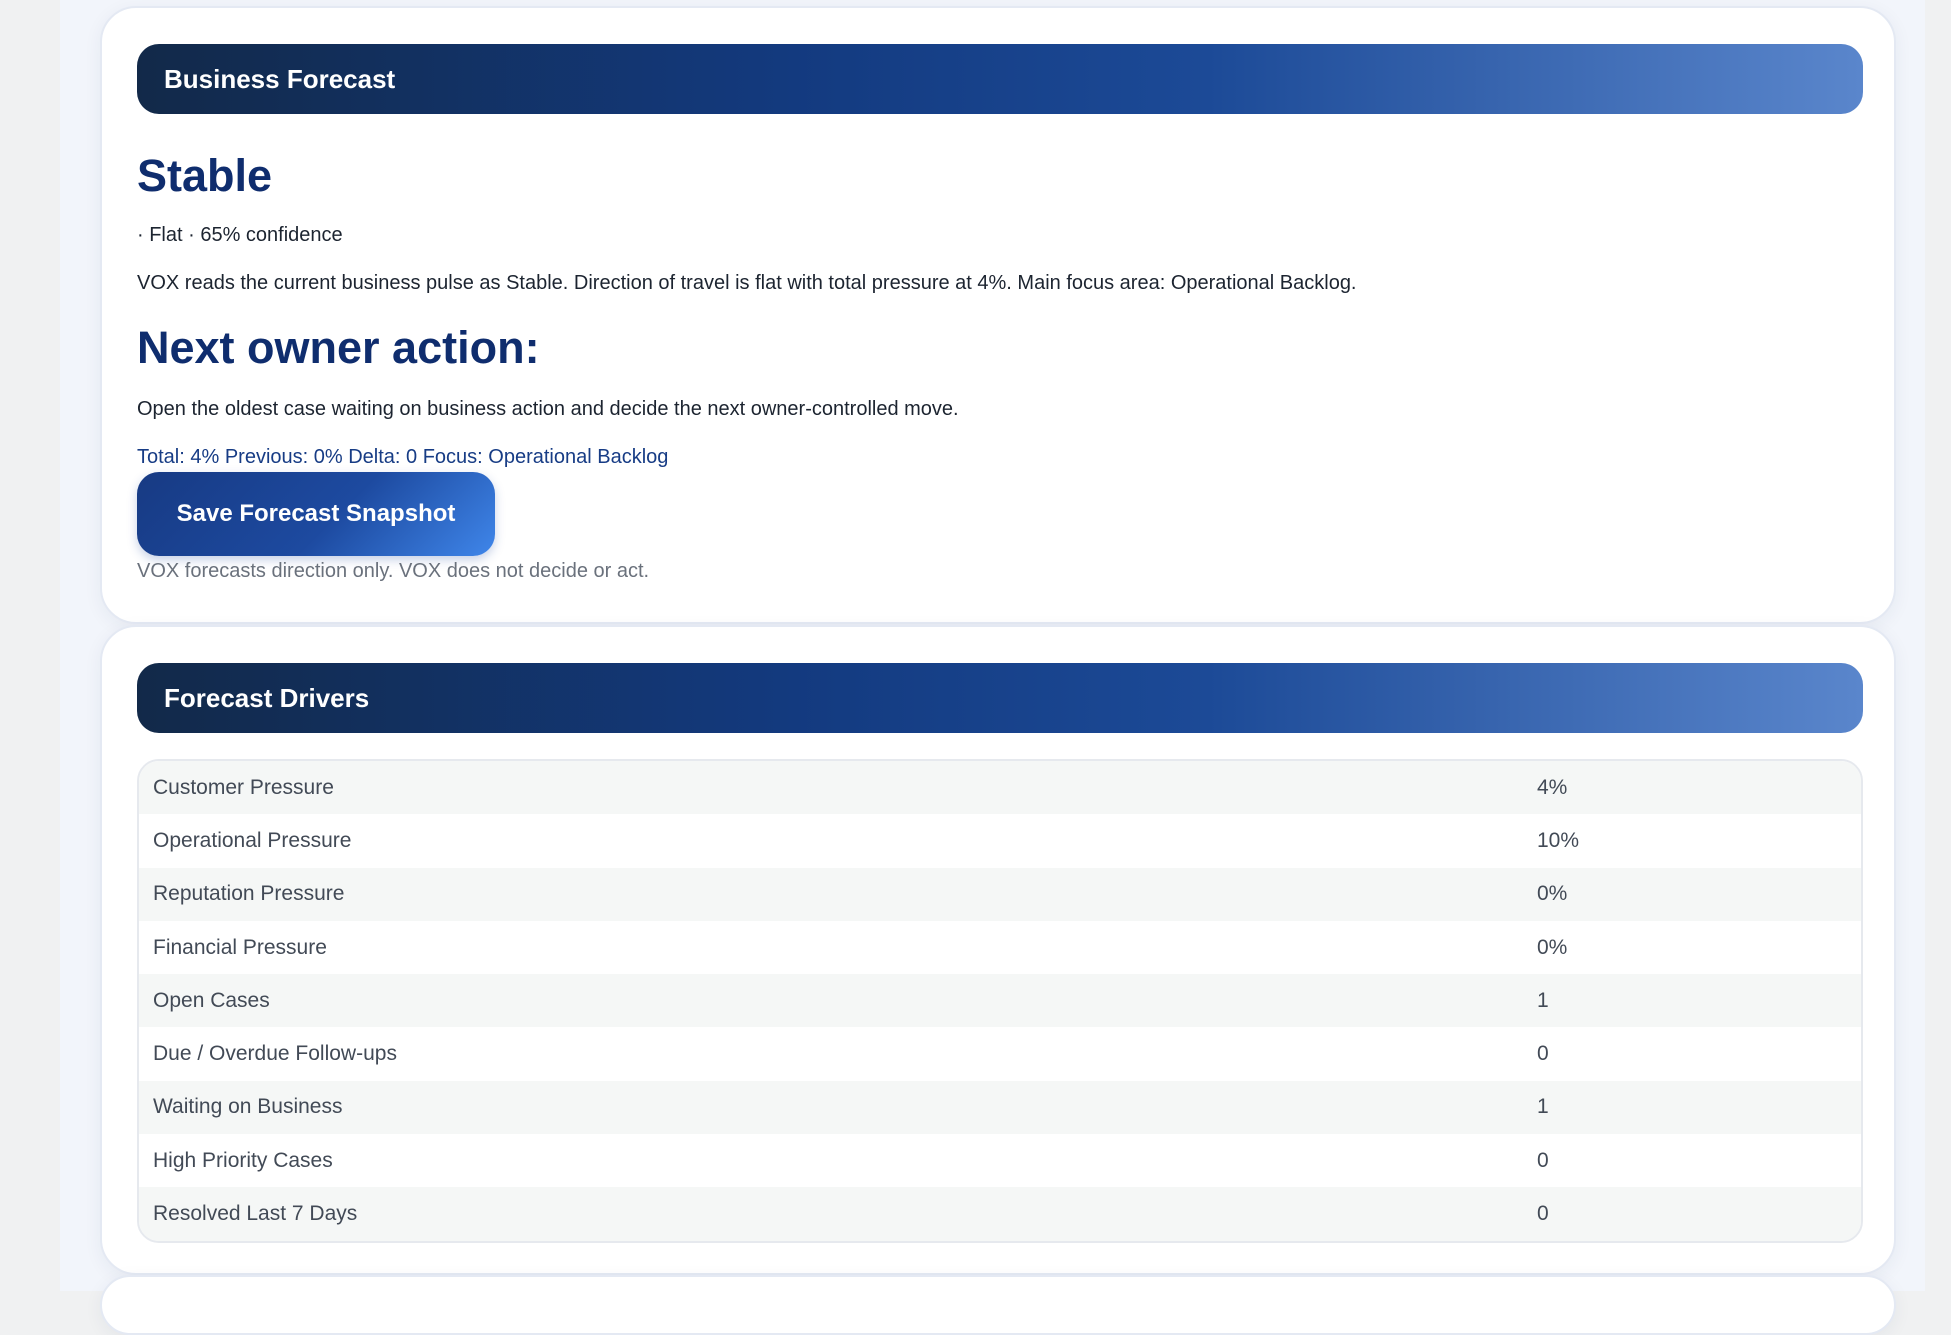 This screenshot has width=1951, height=1335. Describe the element at coordinates (1000, 788) in the screenshot. I see `table-row: Customer Pressure 4%` at that location.